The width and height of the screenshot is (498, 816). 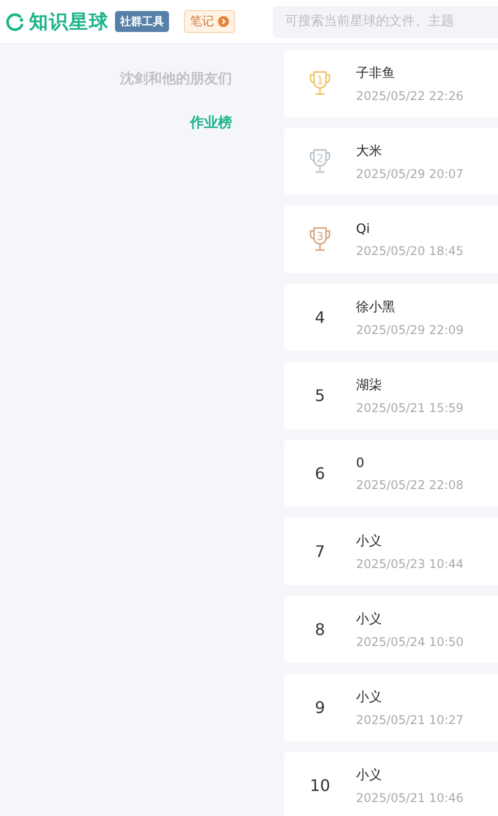 What do you see at coordinates (410, 485) in the screenshot?
I see `submit-time: 2025/05/22 22:08` at bounding box center [410, 485].